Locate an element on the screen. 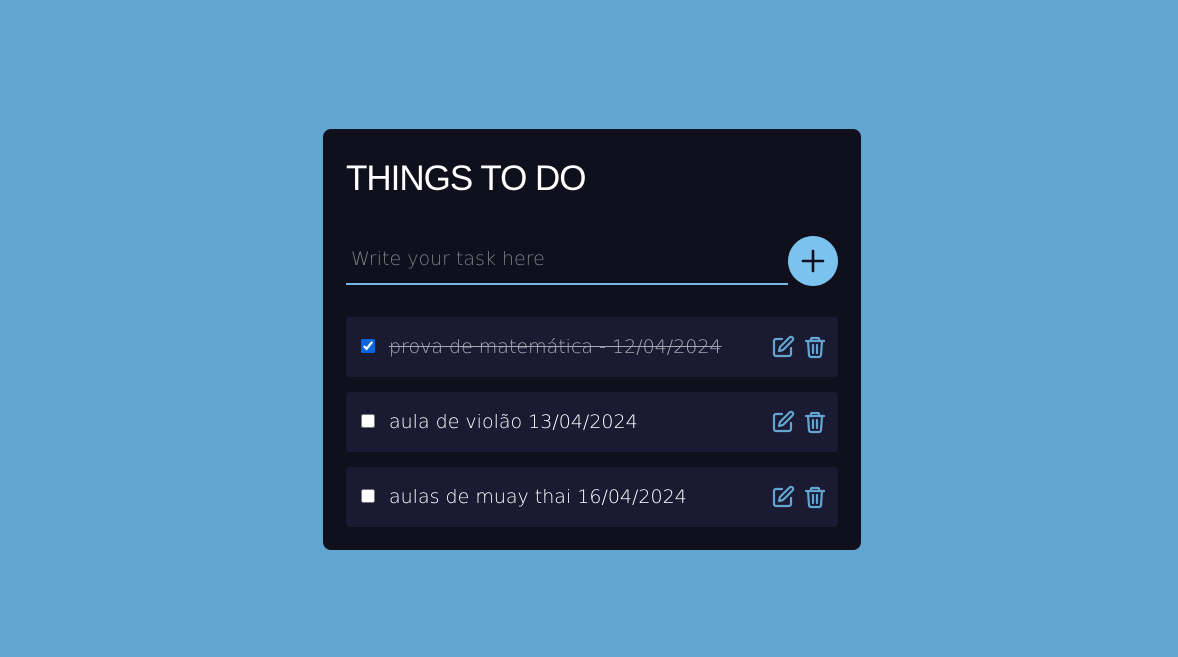  add-task-button is located at coordinates (813, 261).